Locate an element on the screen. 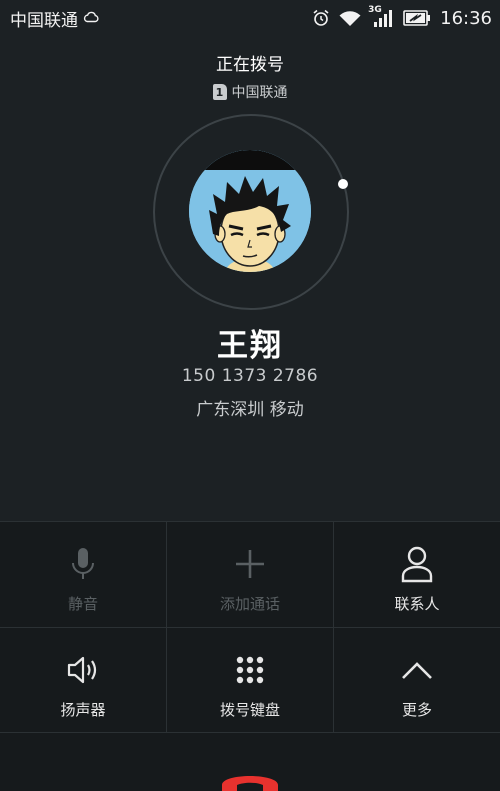 This screenshot has width=500, height=791. phone-number: 150 1373 2786 is located at coordinates (250, 376).